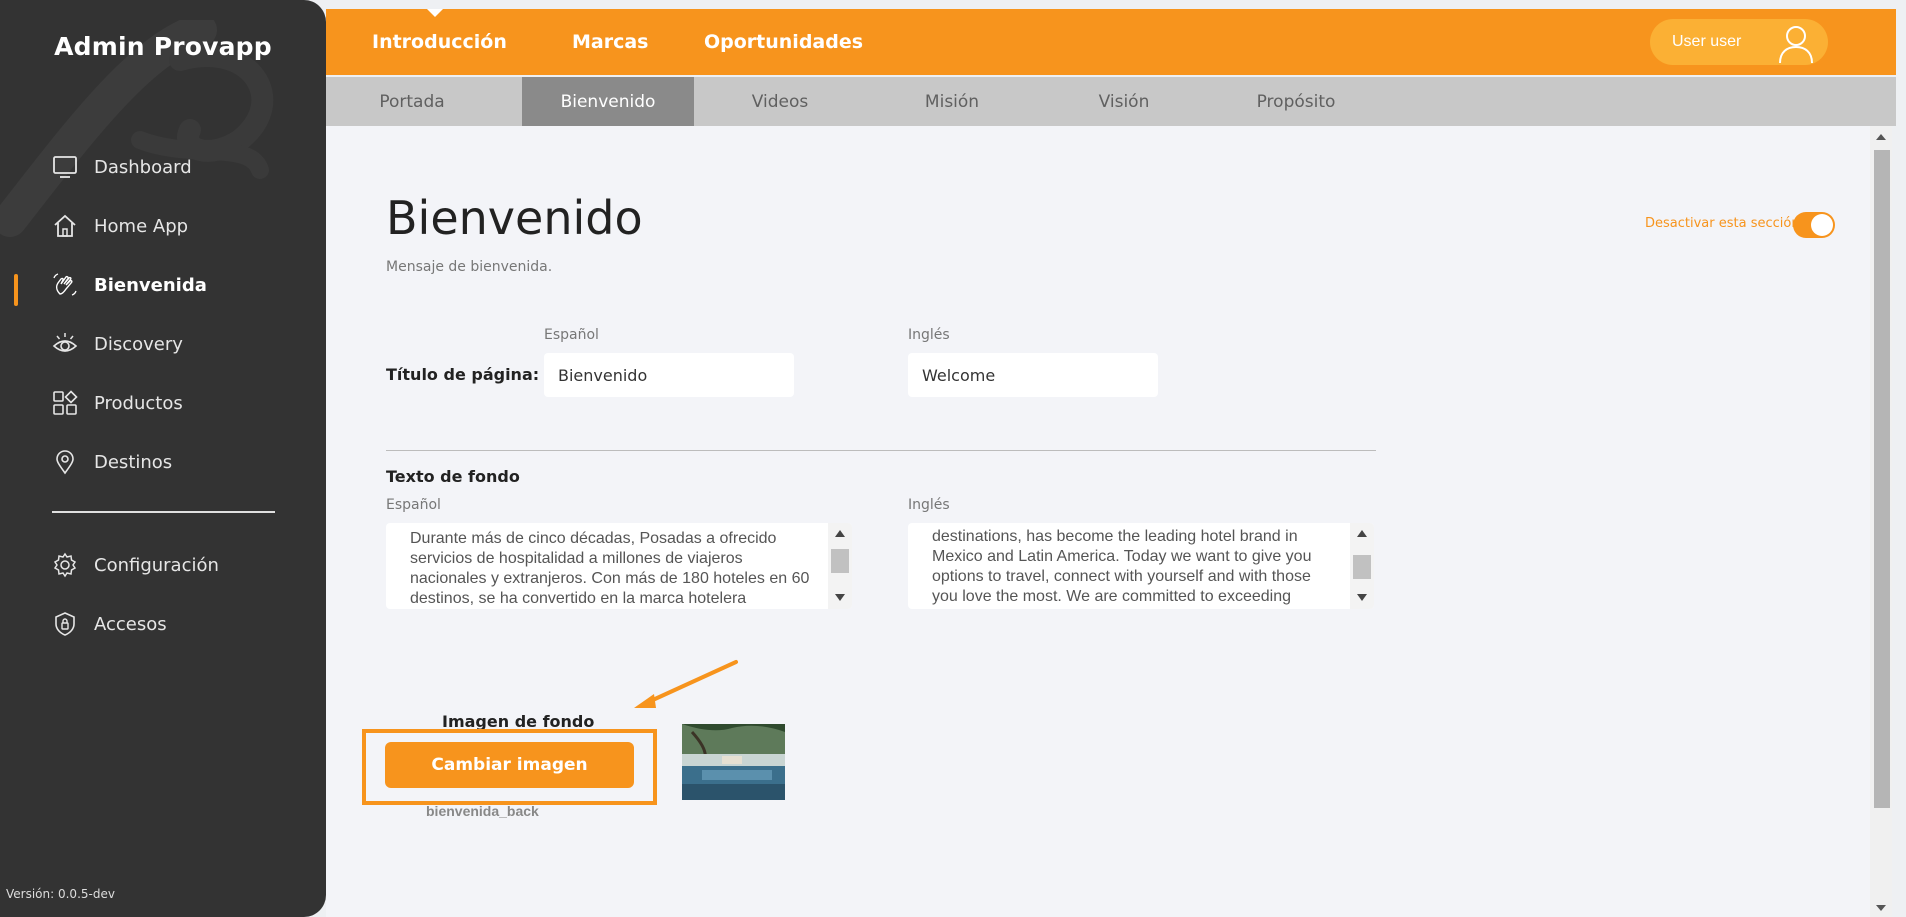 The image size is (1906, 917). I want to click on subtab-proposito: Propósito, so click(1296, 101).